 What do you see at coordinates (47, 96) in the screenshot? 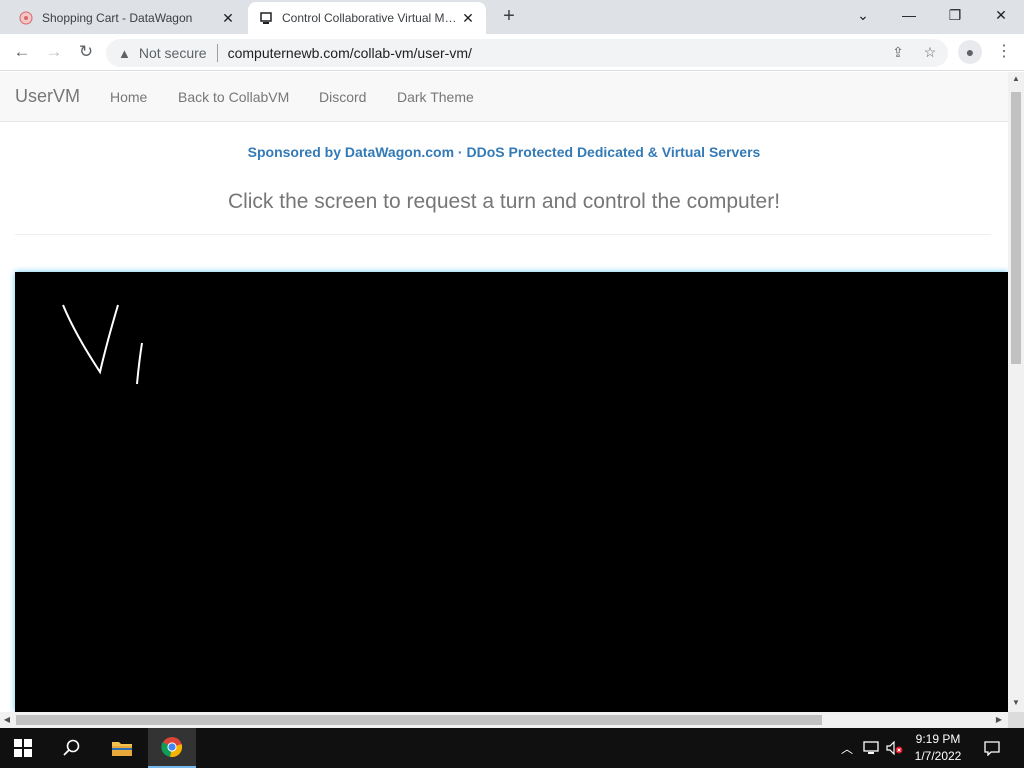
I see `site-brand: UserVM` at bounding box center [47, 96].